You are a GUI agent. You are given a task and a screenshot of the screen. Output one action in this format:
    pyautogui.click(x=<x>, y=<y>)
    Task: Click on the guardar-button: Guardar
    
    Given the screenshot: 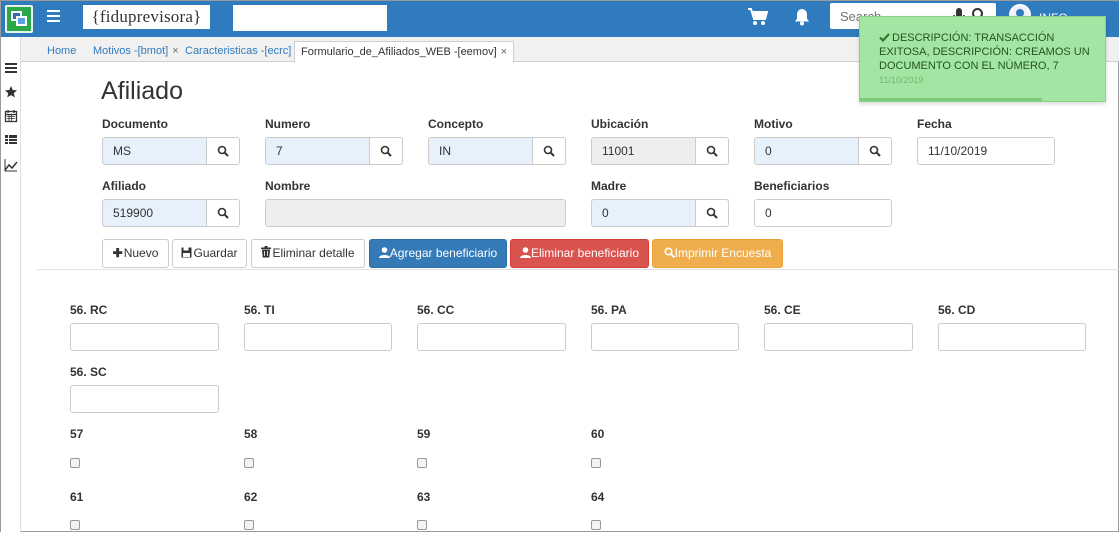 What is the action you would take?
    pyautogui.click(x=209, y=253)
    